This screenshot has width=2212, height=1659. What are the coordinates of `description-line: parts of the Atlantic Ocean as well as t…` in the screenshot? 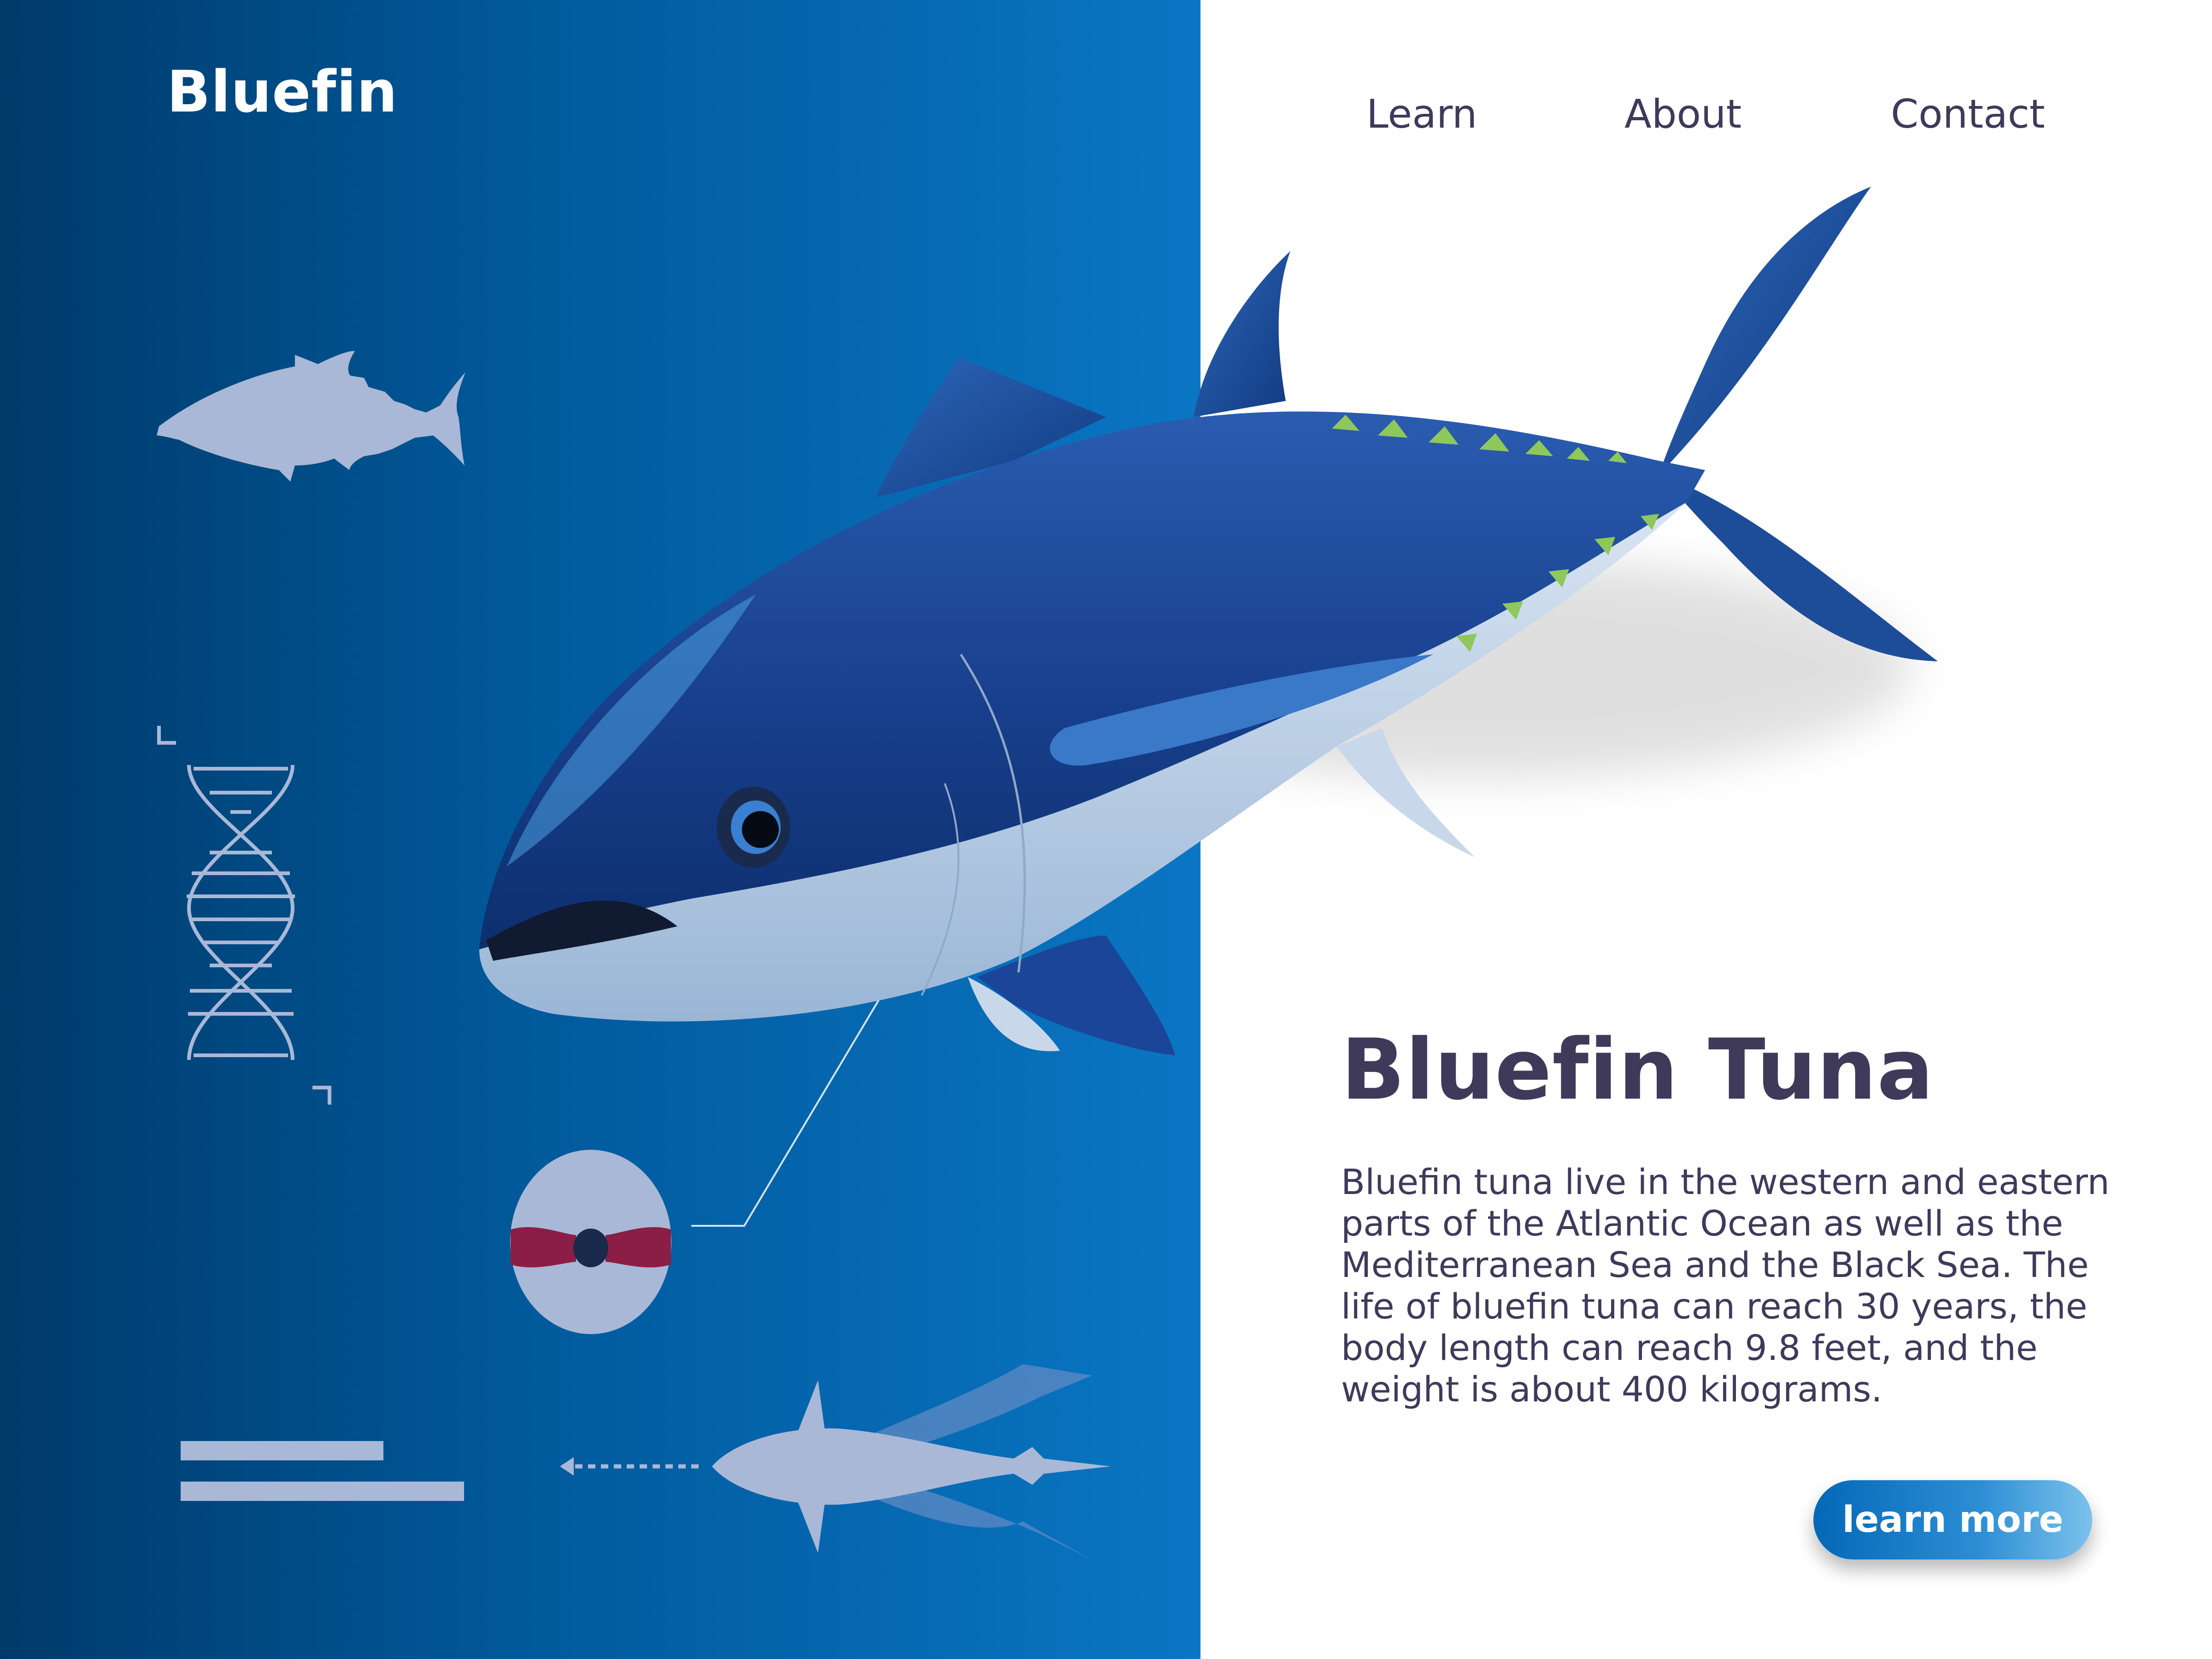 It's located at (1702, 1223).